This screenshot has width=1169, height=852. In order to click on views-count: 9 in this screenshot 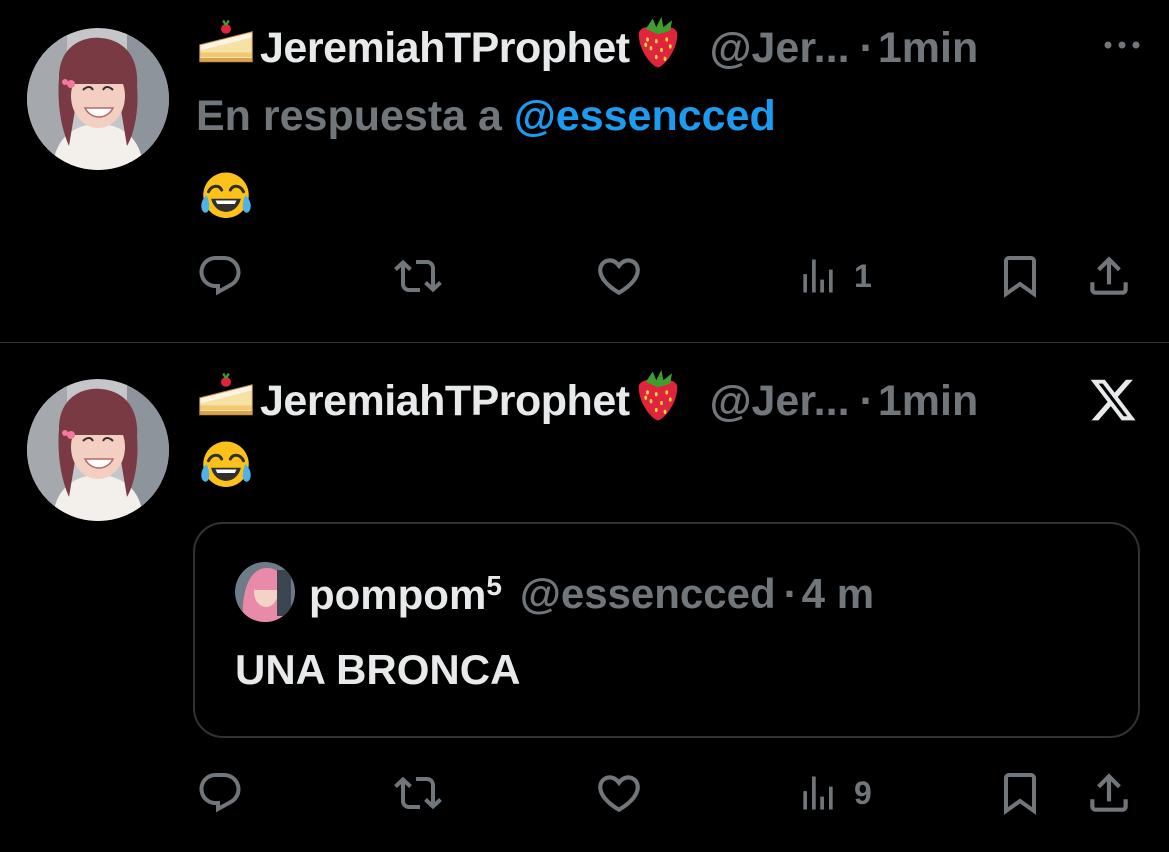, I will do `click(863, 792)`.